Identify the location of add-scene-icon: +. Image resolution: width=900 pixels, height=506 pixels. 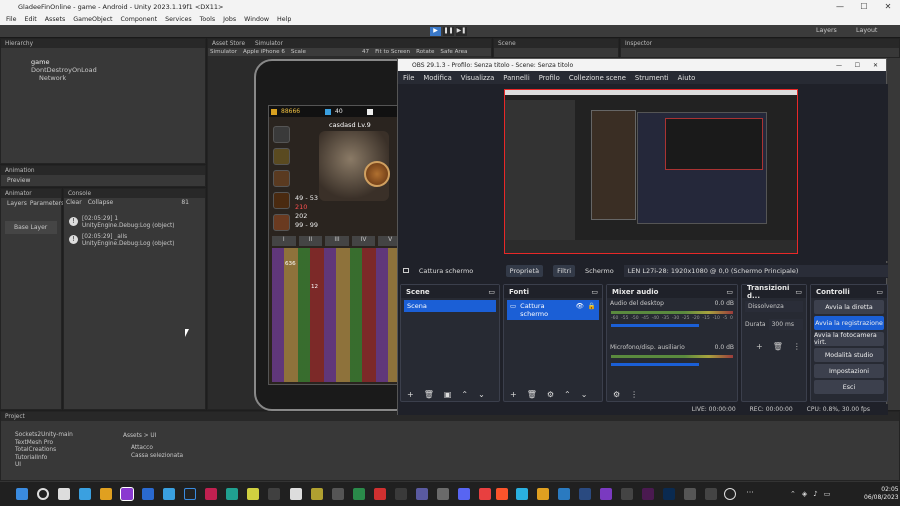
(410, 394).